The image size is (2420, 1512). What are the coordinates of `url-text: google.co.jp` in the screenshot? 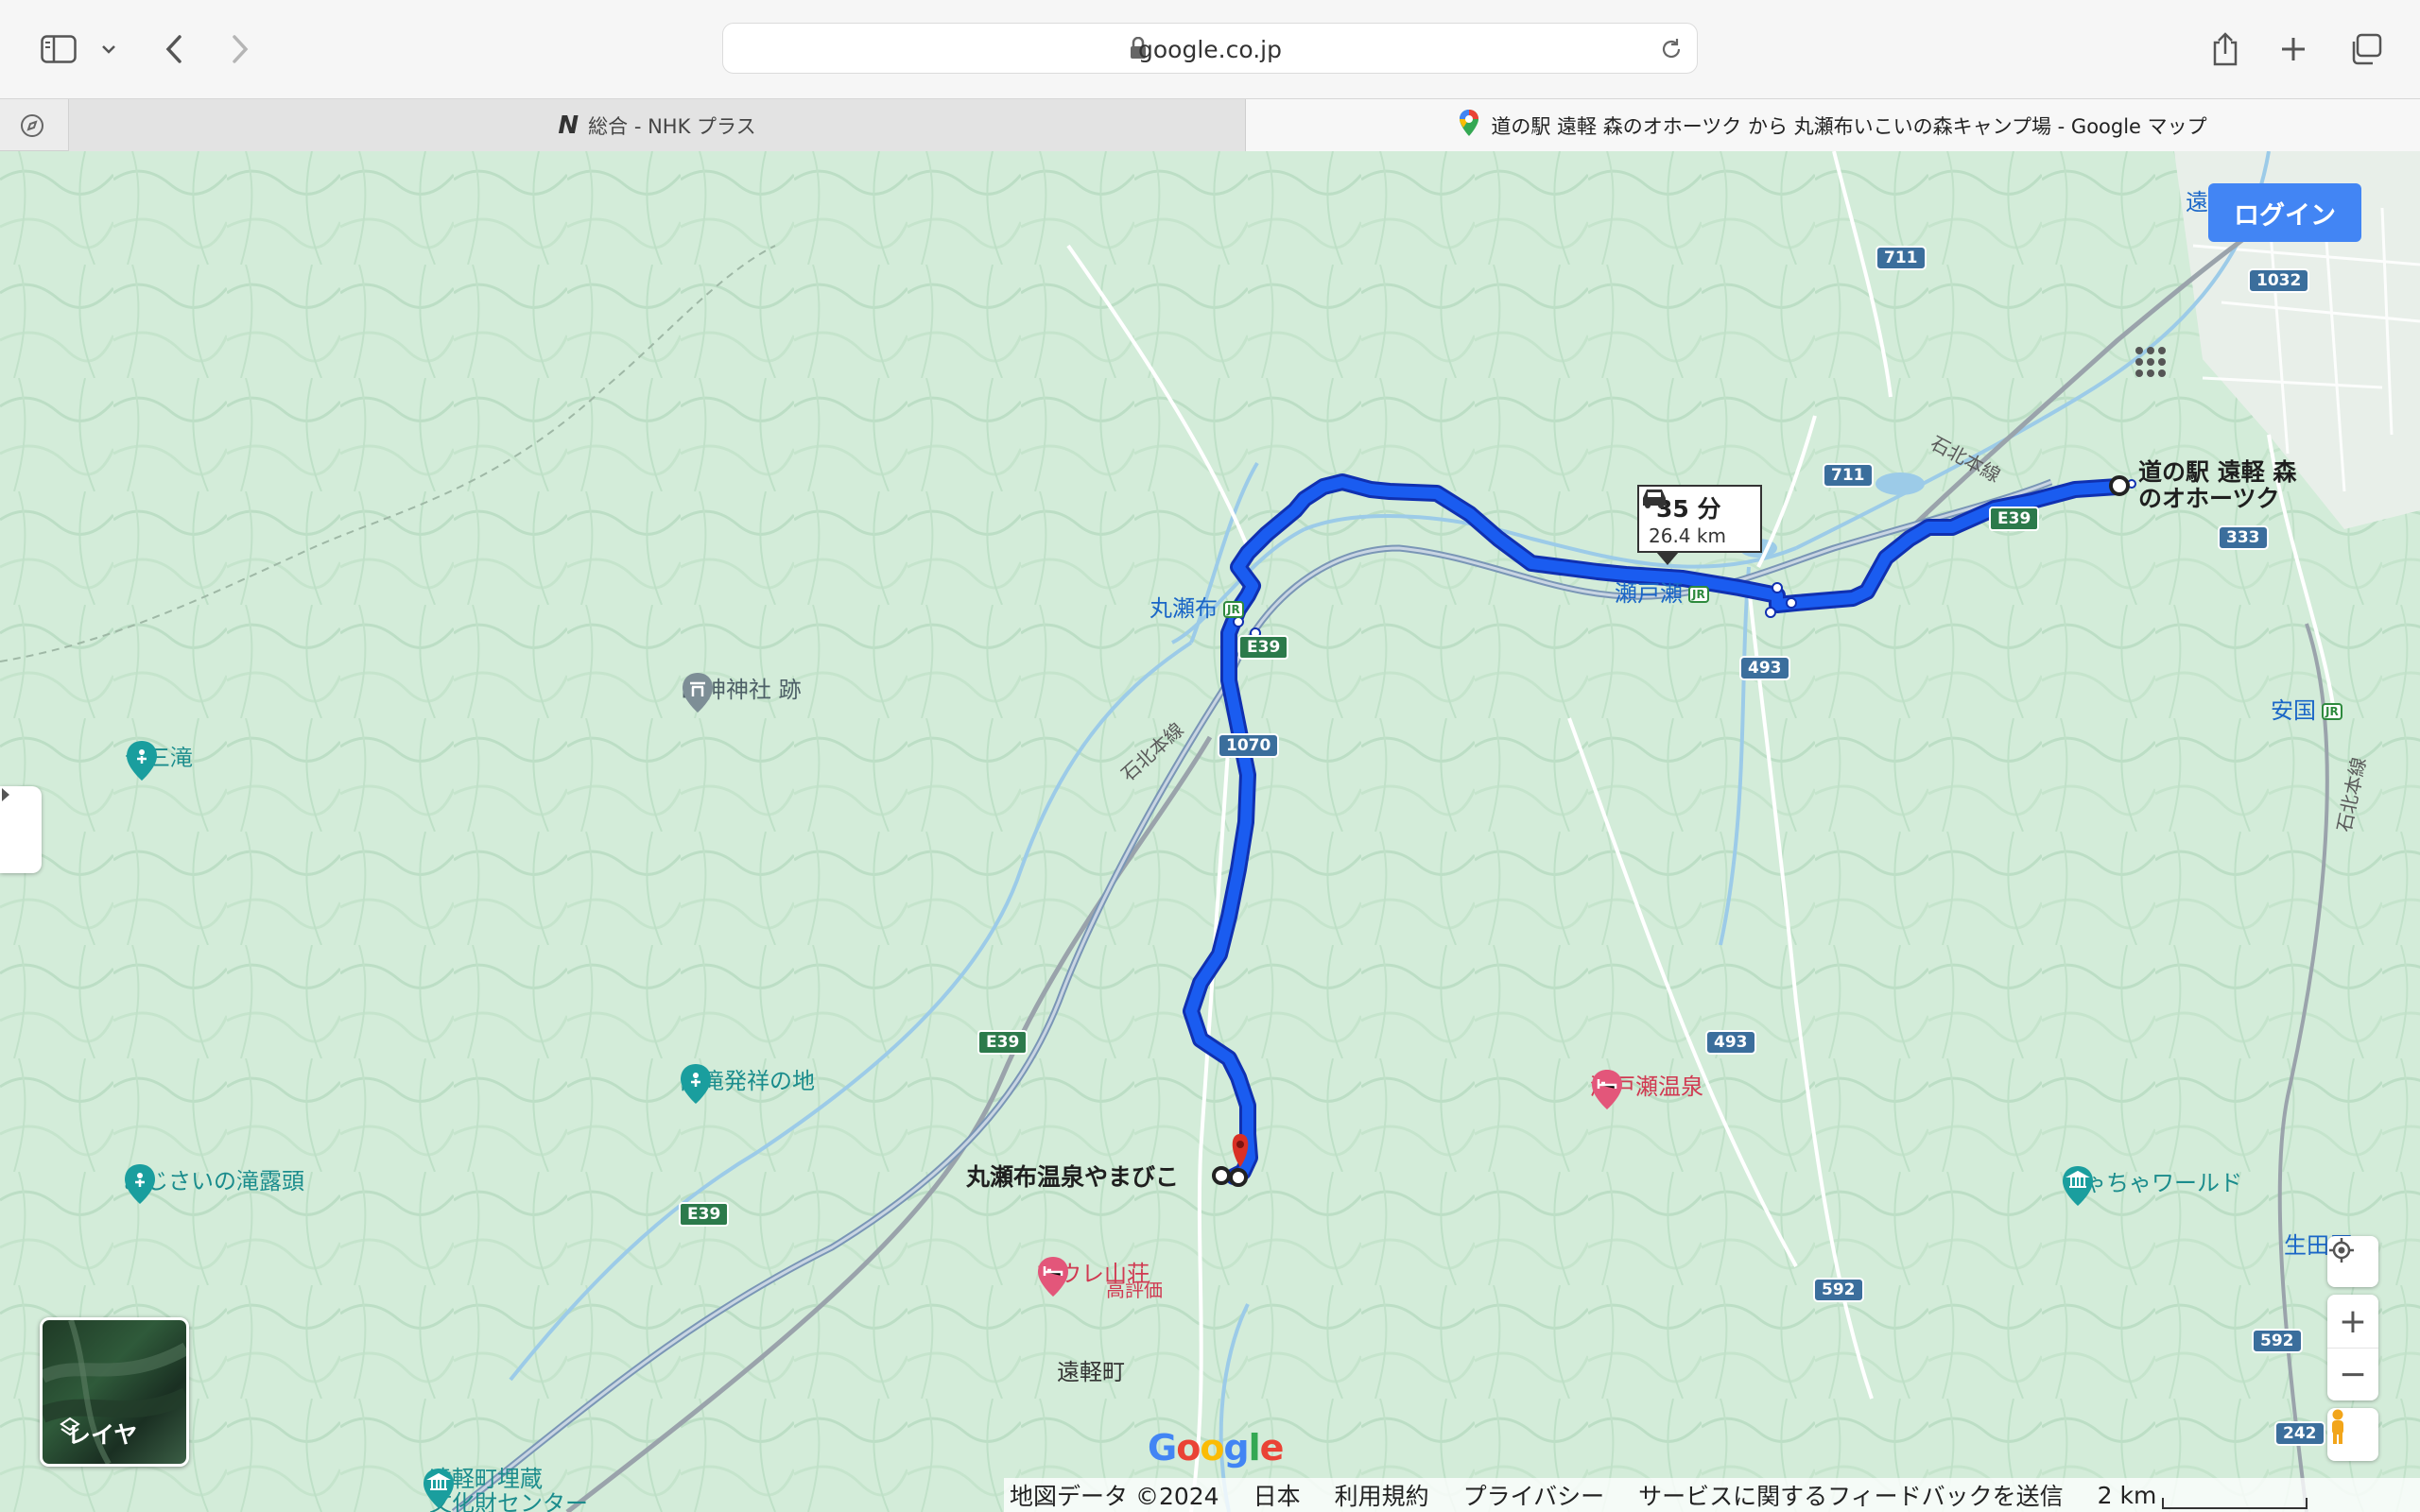 It's located at (1210, 49).